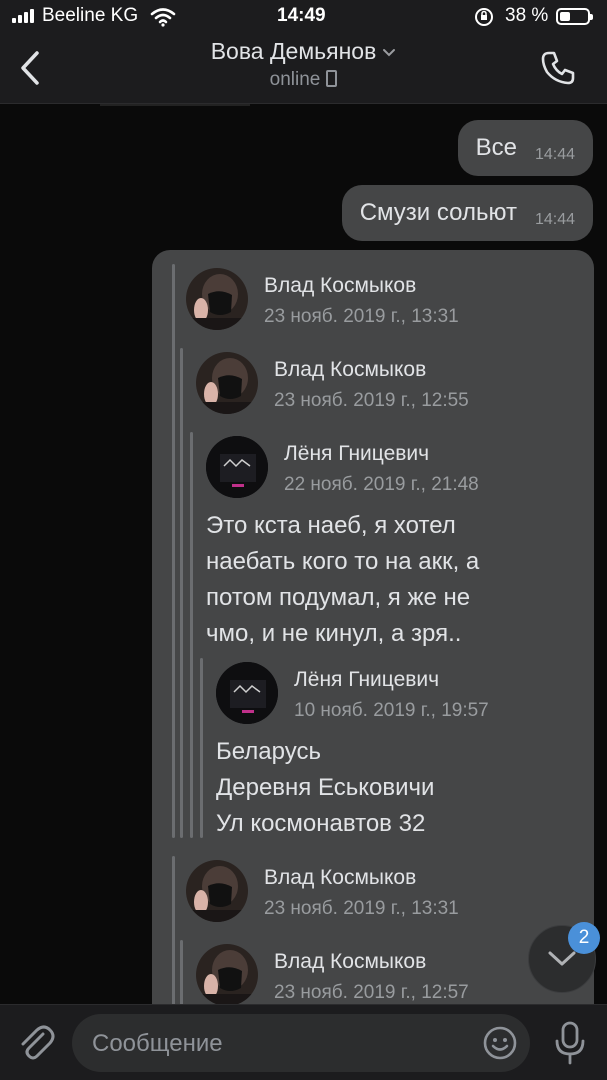 This screenshot has width=607, height=1080. I want to click on outgoing-message: Смузи сольют 14:44, so click(467, 213).